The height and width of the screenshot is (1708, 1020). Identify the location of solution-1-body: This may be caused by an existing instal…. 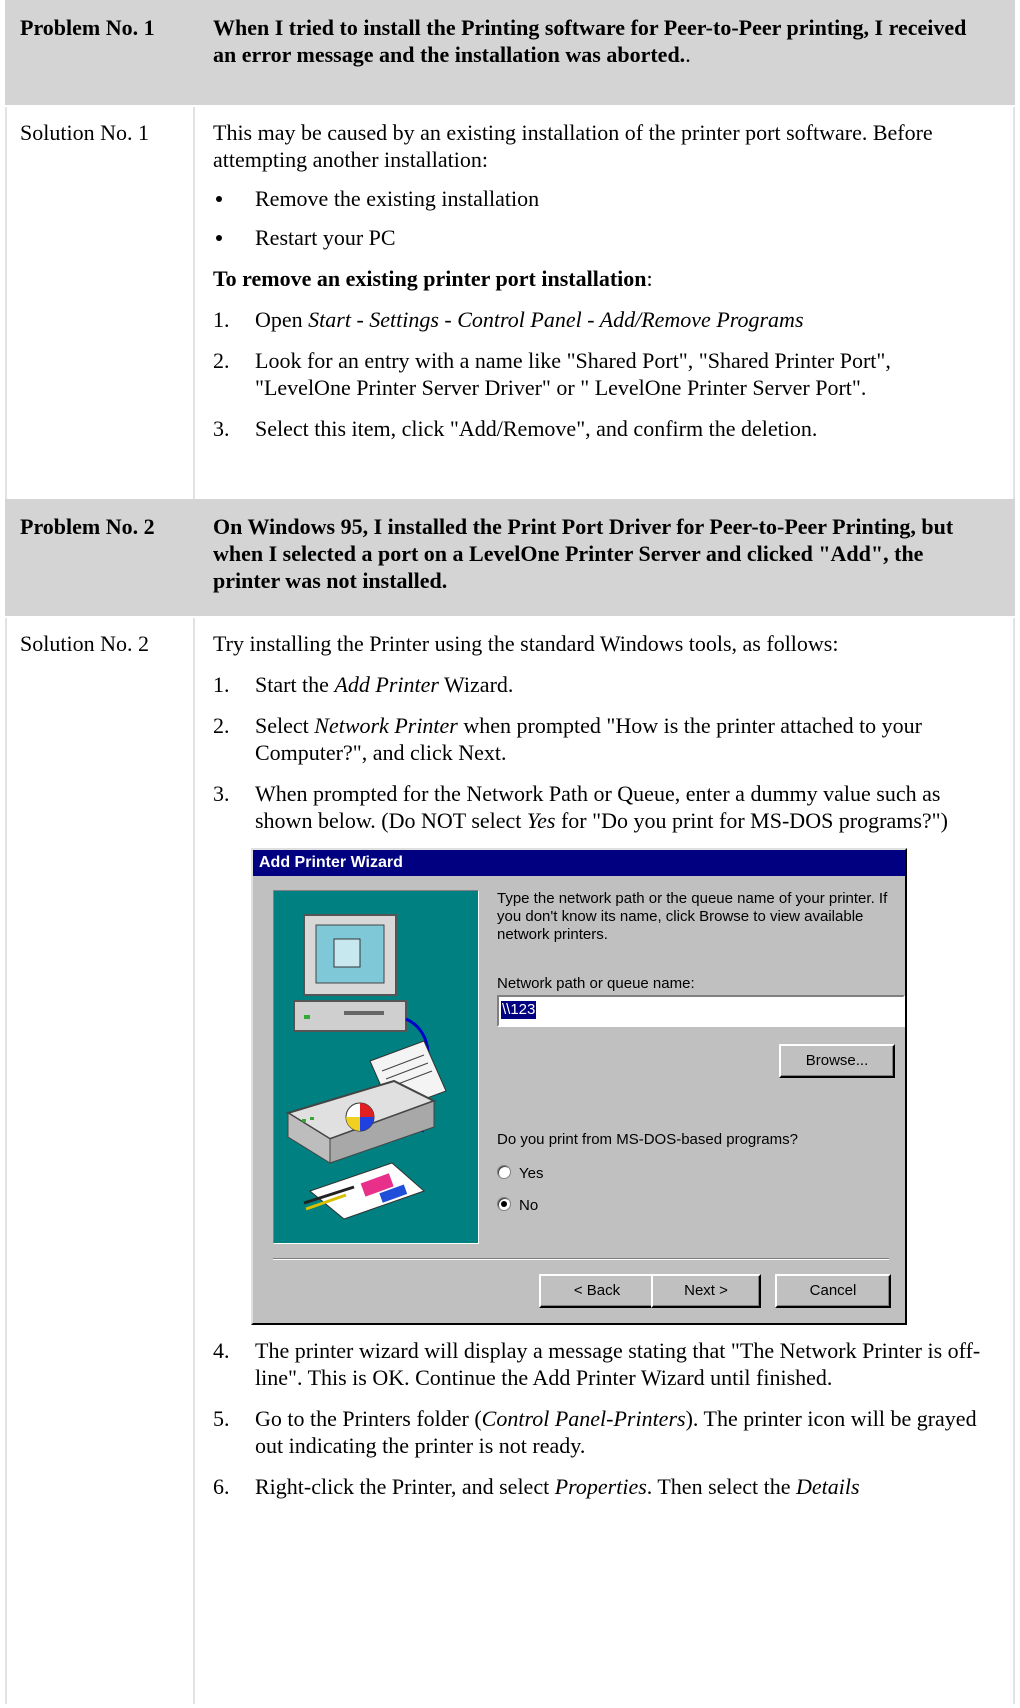
(598, 287).